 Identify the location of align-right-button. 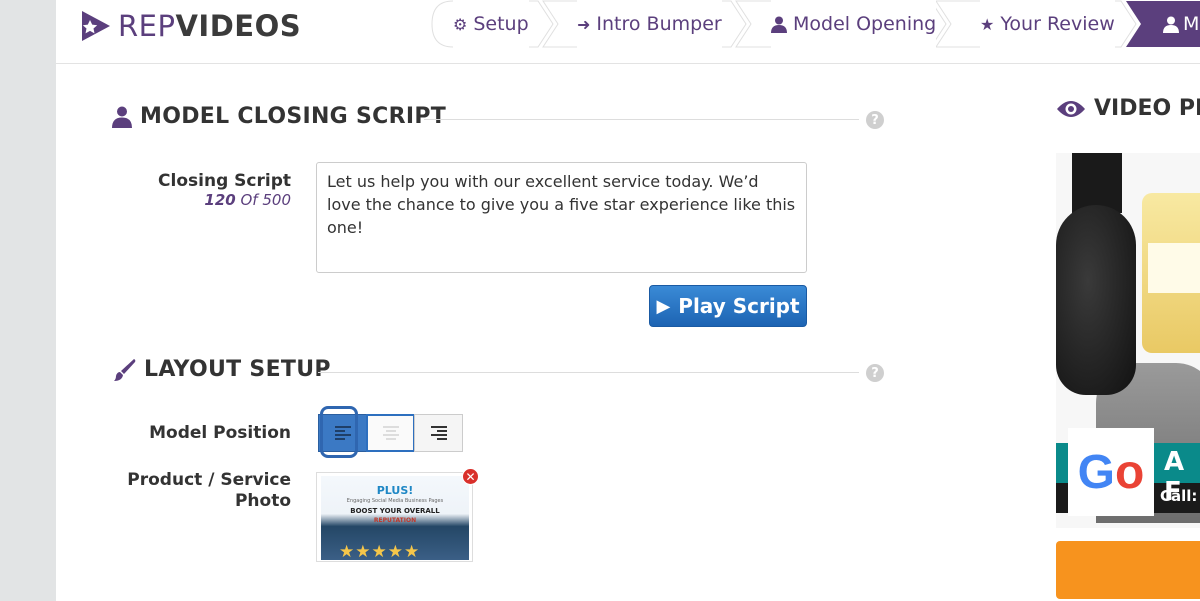
(438, 433).